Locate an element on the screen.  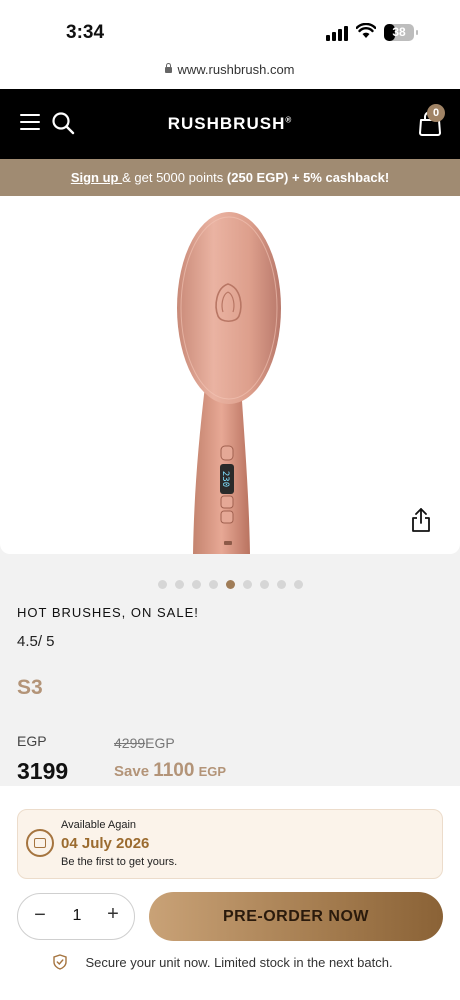
quantity-value: 1 is located at coordinates (77, 916).